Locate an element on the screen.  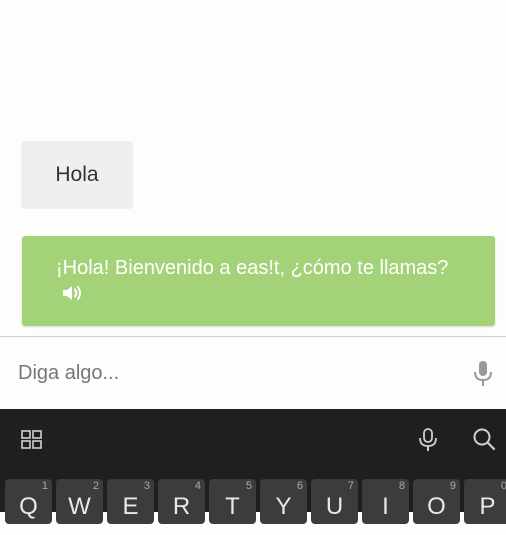
key-u: 7U is located at coordinates (334, 501).